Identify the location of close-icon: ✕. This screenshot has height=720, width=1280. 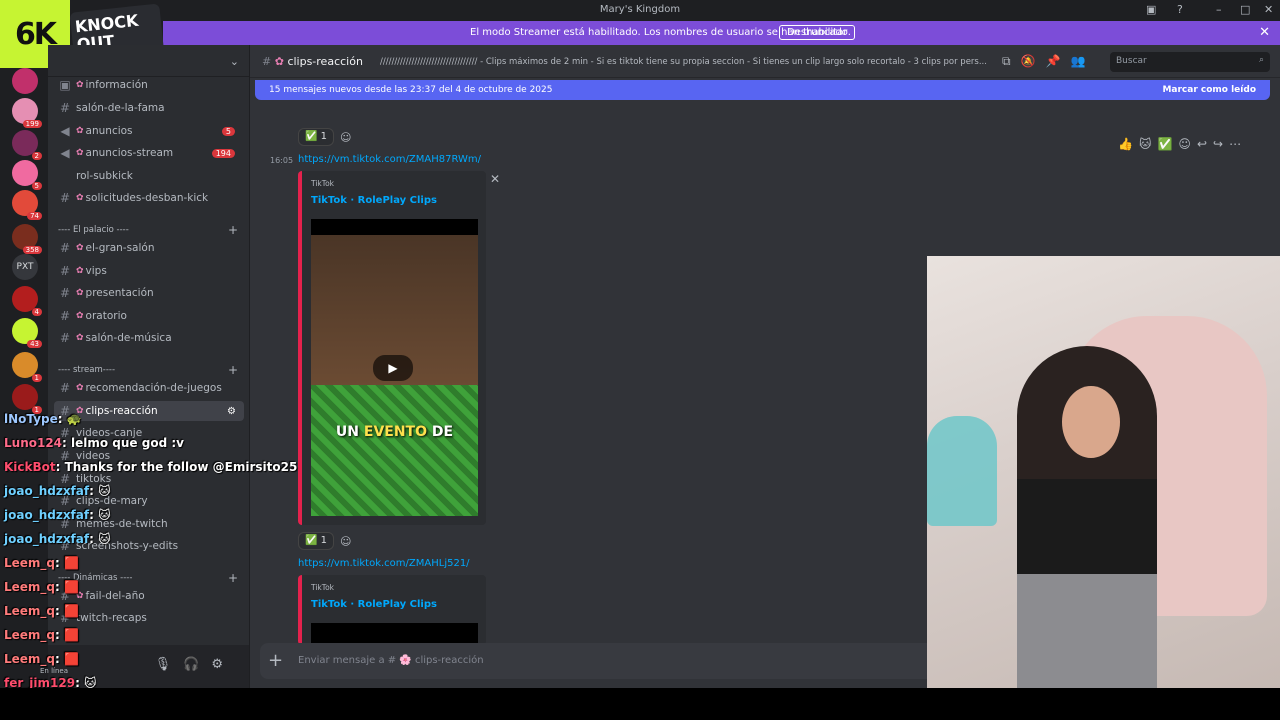
(495, 179).